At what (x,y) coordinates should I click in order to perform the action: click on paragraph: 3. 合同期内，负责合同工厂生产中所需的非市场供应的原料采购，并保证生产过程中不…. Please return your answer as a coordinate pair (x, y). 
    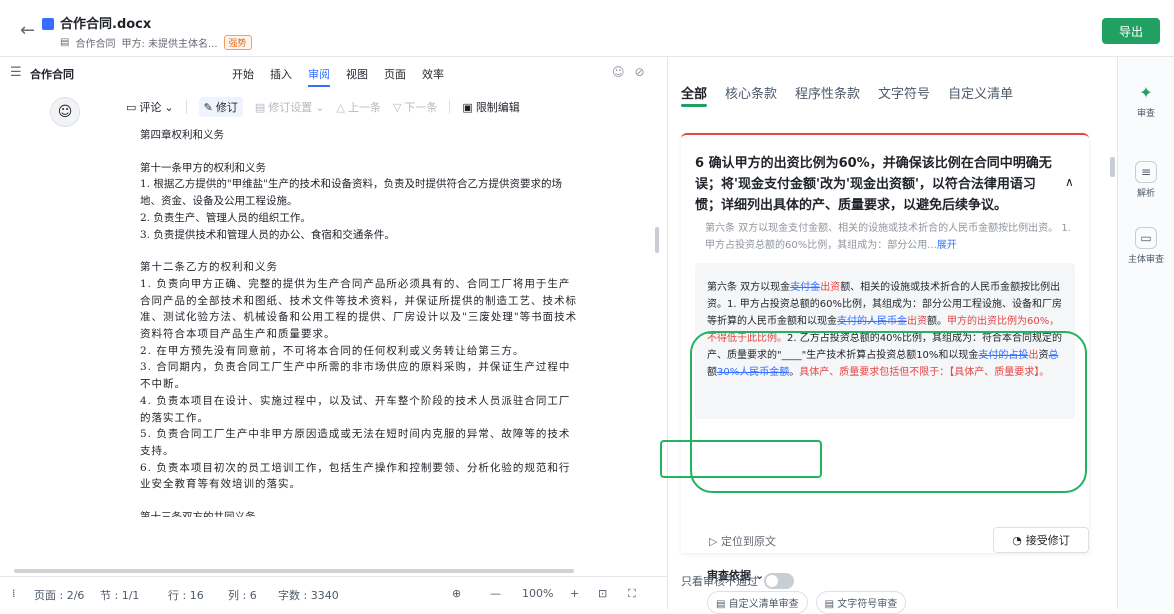
    Looking at the image, I should click on (355, 376).